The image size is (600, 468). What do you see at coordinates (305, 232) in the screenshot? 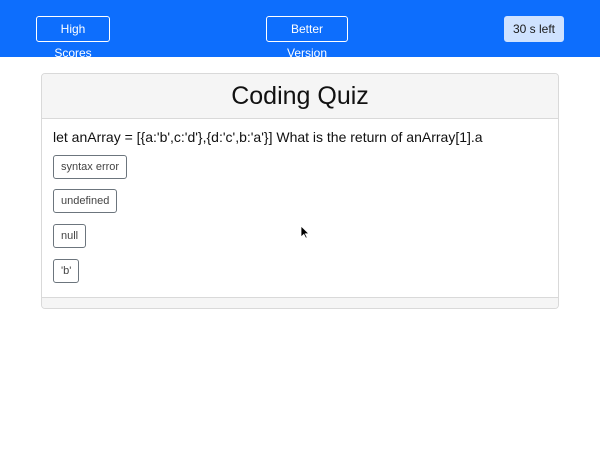
I see `mouse-pointer-icon` at bounding box center [305, 232].